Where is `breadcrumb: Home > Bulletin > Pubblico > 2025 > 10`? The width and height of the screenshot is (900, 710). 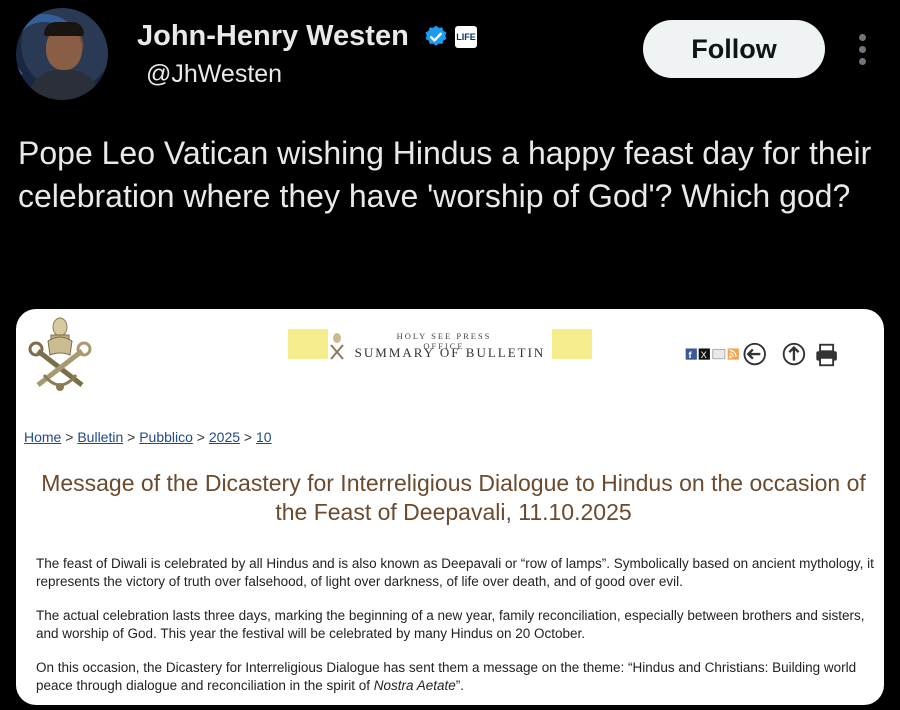
breadcrumb: Home > Bulletin > Pubblico > 2025 > 10 is located at coordinates (148, 437).